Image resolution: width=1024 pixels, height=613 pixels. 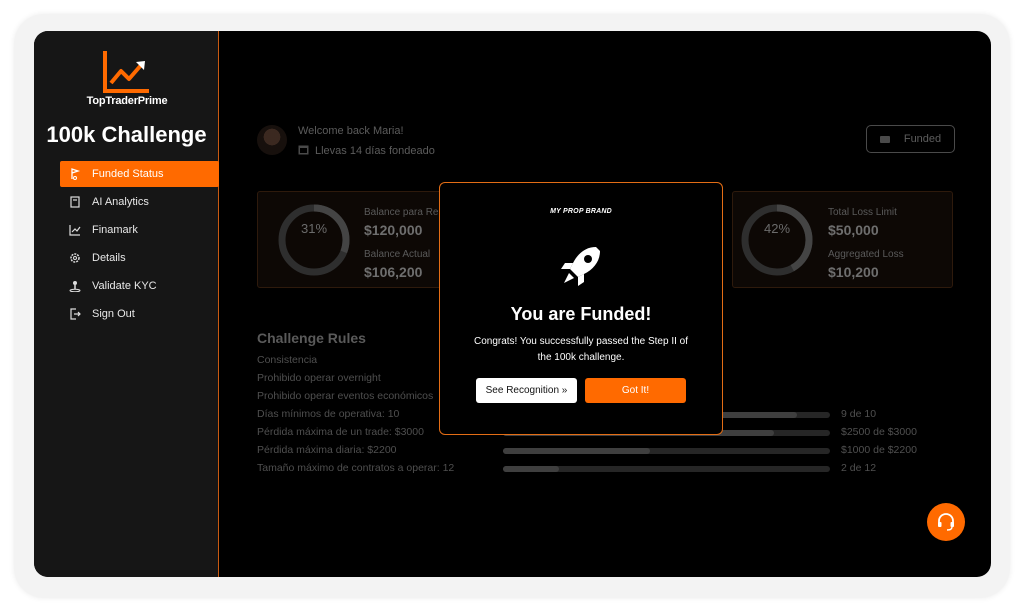 What do you see at coordinates (75, 258) in the screenshot?
I see `gear-icon` at bounding box center [75, 258].